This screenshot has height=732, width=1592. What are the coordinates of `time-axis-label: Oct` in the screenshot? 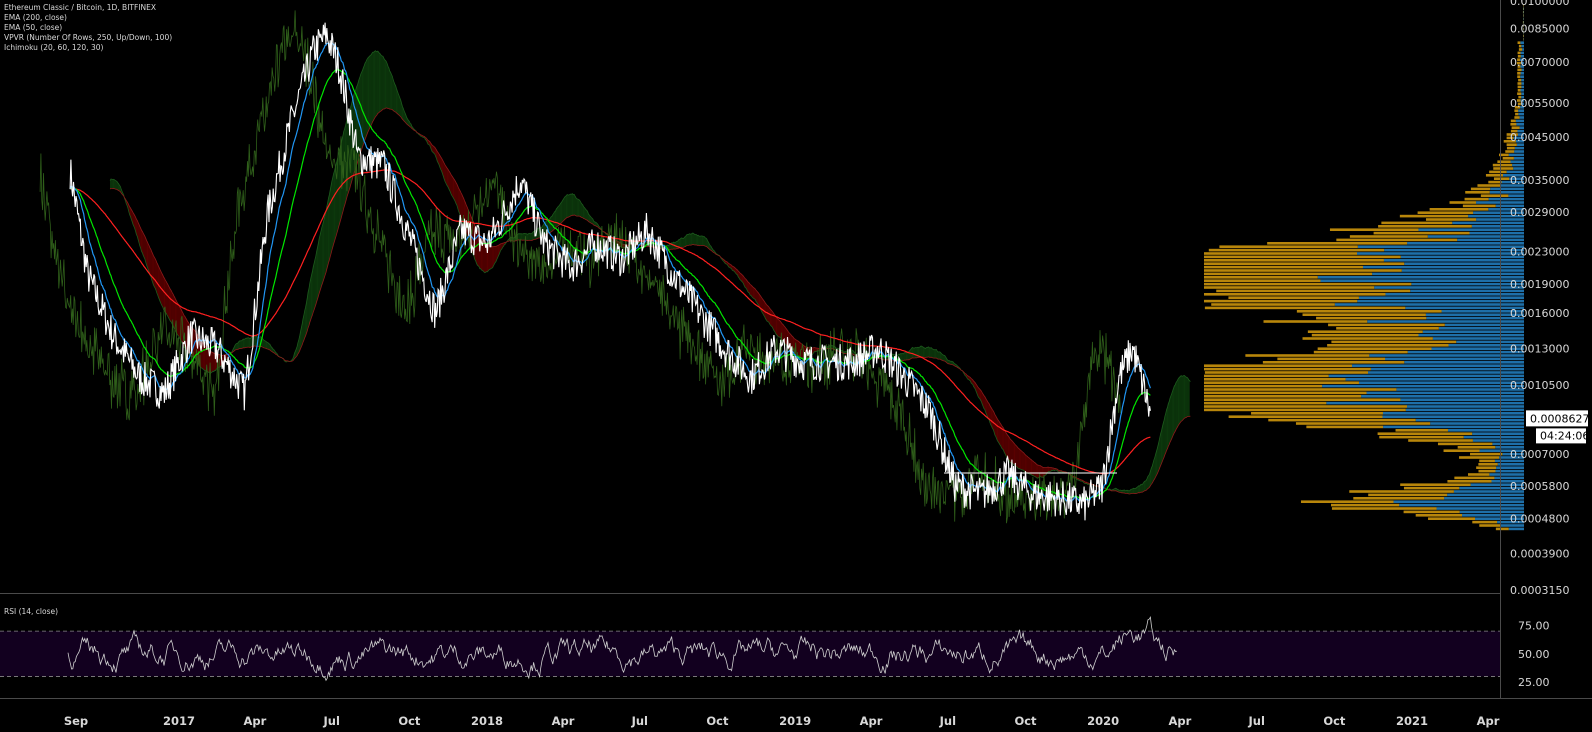 It's located at (409, 721).